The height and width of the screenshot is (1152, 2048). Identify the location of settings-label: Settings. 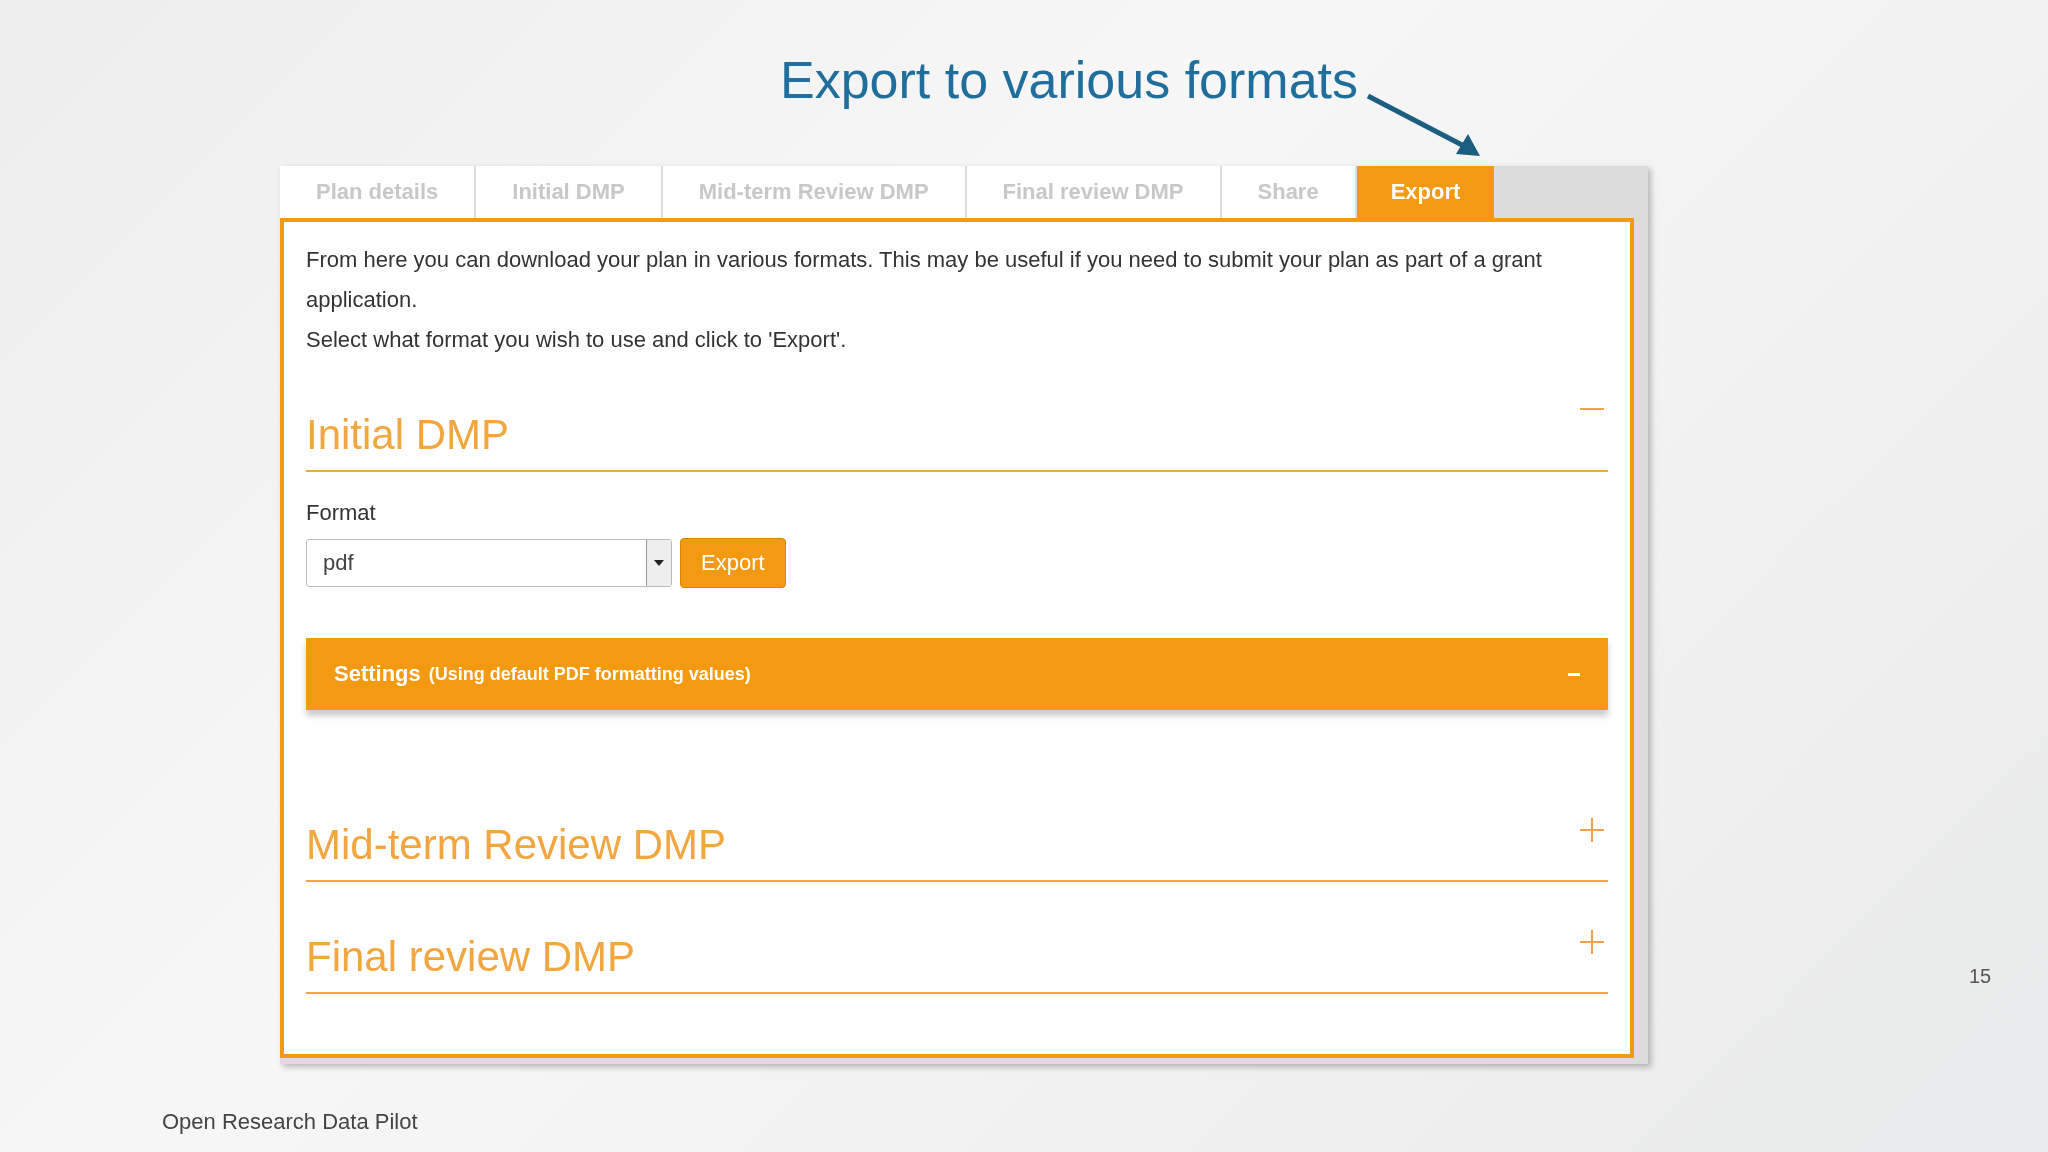
(377, 674).